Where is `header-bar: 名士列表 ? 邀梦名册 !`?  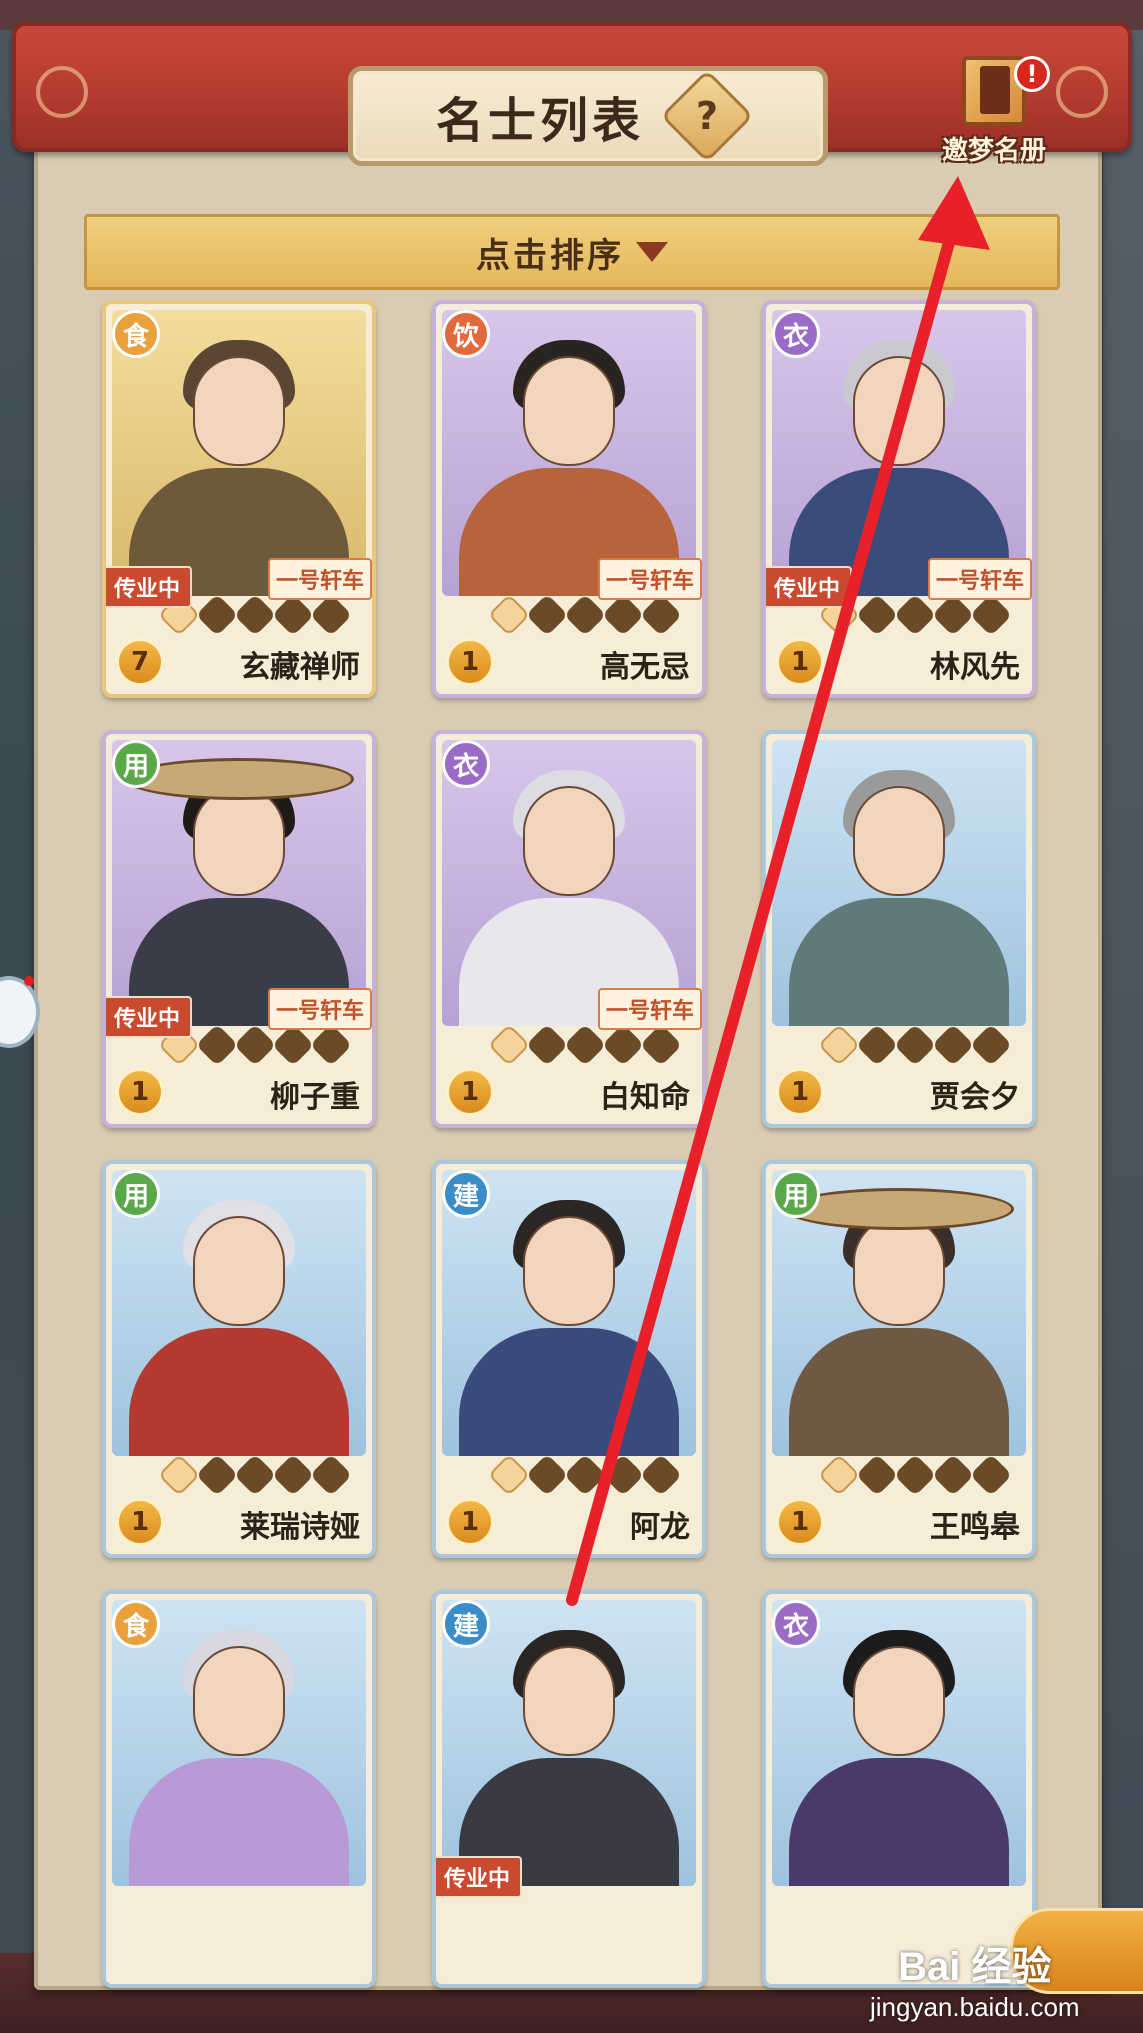
header-bar: 名士列表 ? 邀梦名册 ! is located at coordinates (572, 94).